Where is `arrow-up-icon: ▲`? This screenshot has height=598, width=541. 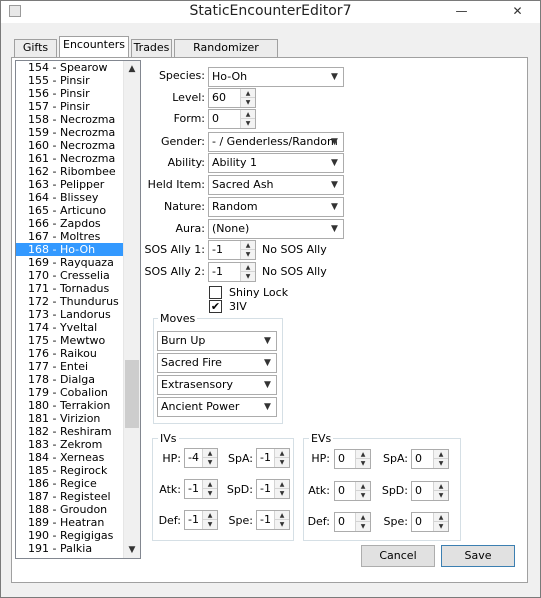
arrow-up-icon: ▲ is located at coordinates (132, 69).